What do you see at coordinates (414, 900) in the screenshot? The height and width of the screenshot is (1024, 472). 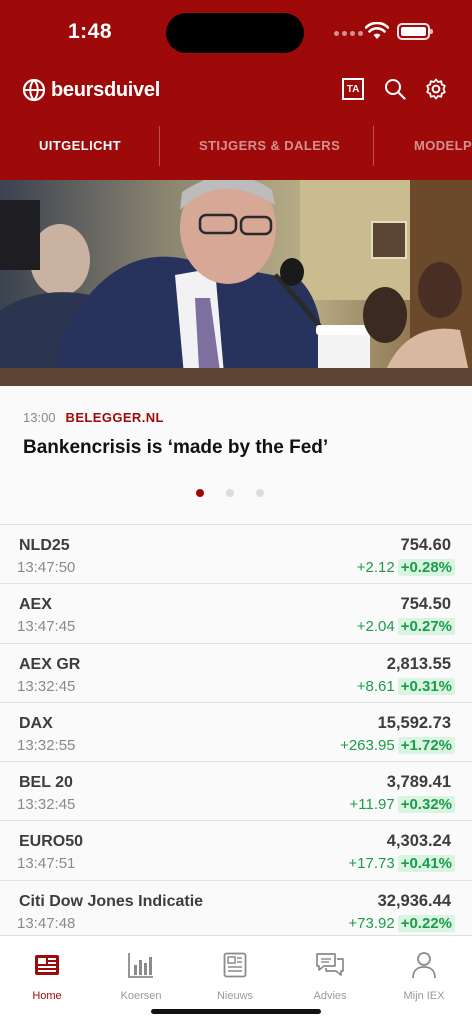 I see `quote-value: 32,936.44` at bounding box center [414, 900].